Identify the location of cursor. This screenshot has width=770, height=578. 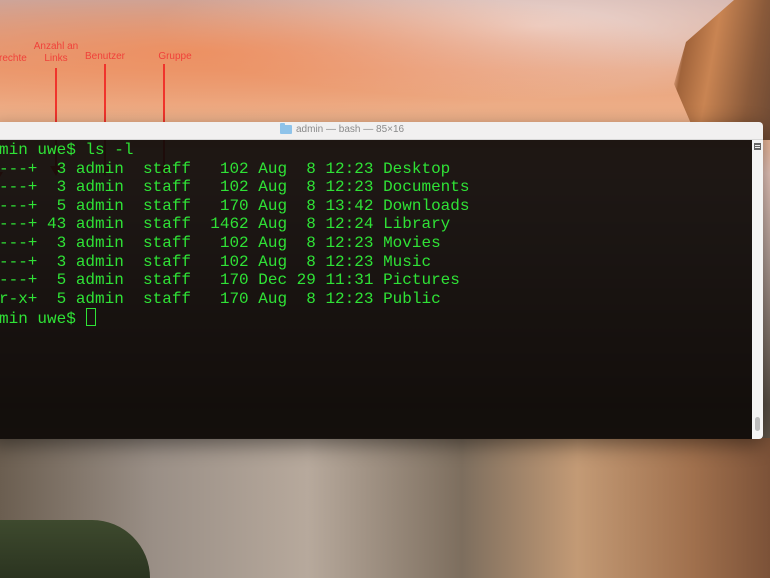
(91, 317).